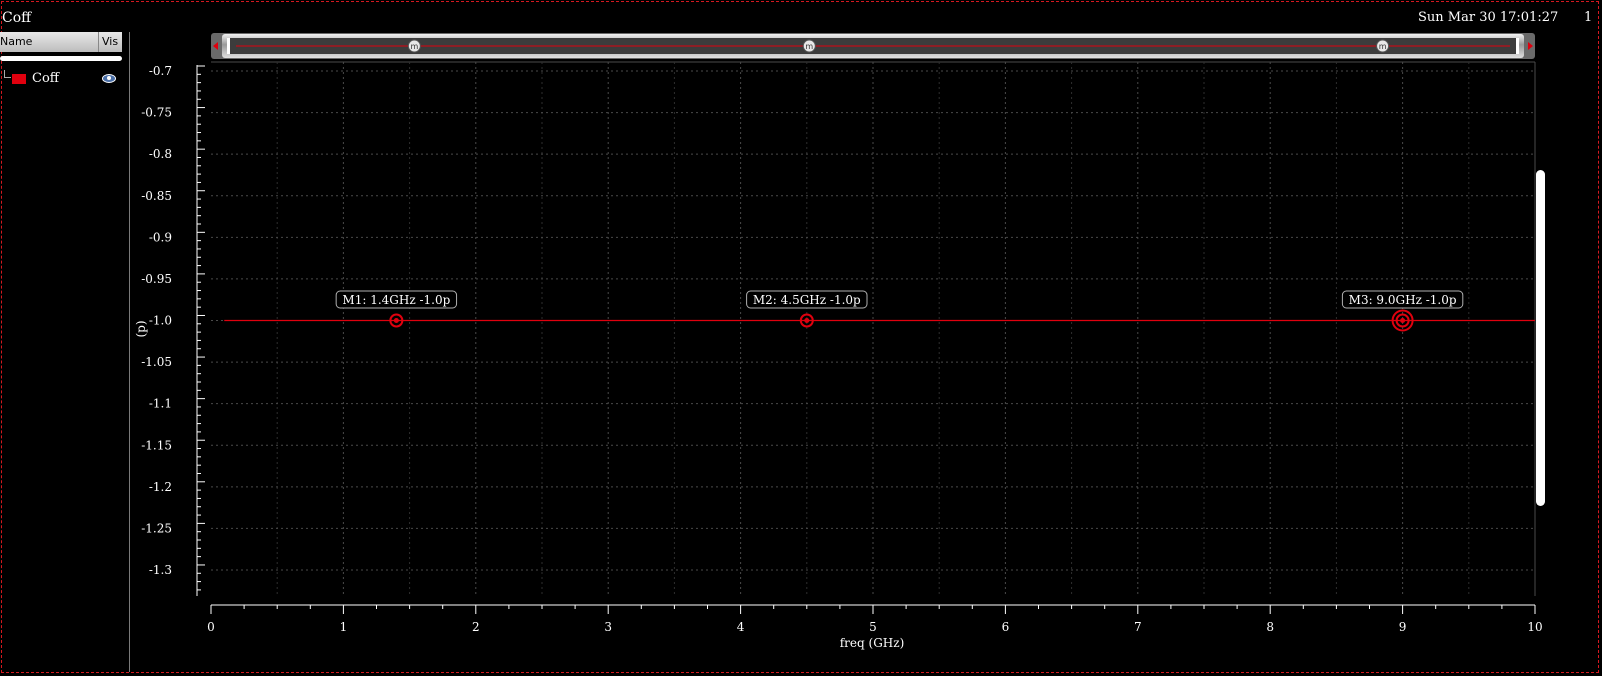  I want to click on y-tick-label: -1.25, so click(156, 528).